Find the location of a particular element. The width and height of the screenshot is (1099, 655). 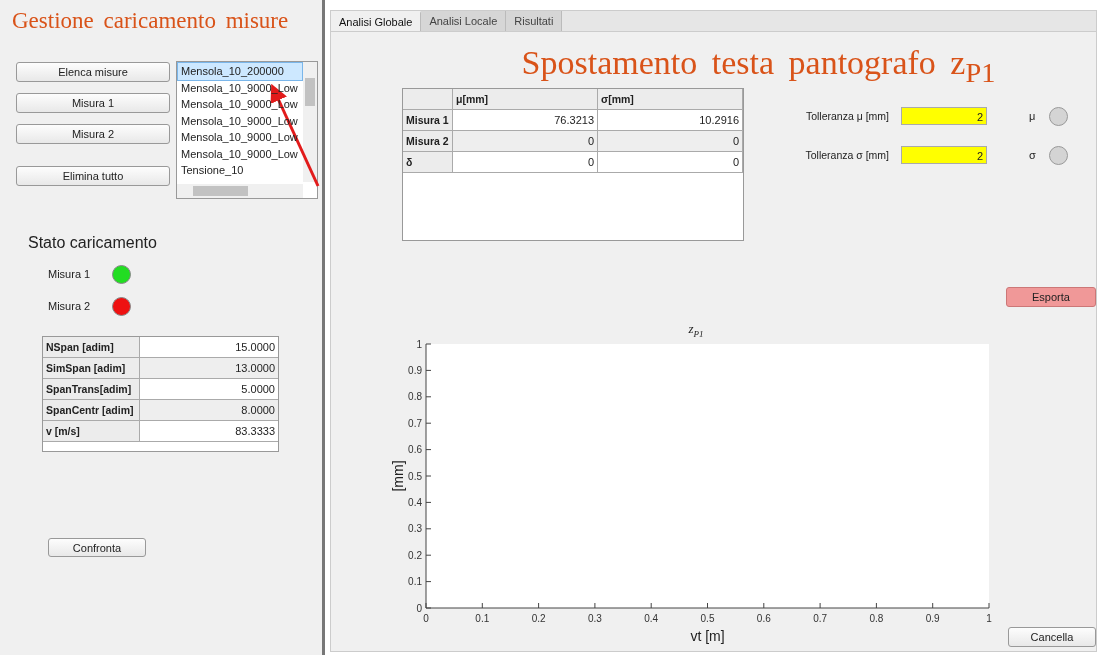

plot-heading: Spostamento testa pantografo z$_{P1}$ is located at coordinates (758, 64).